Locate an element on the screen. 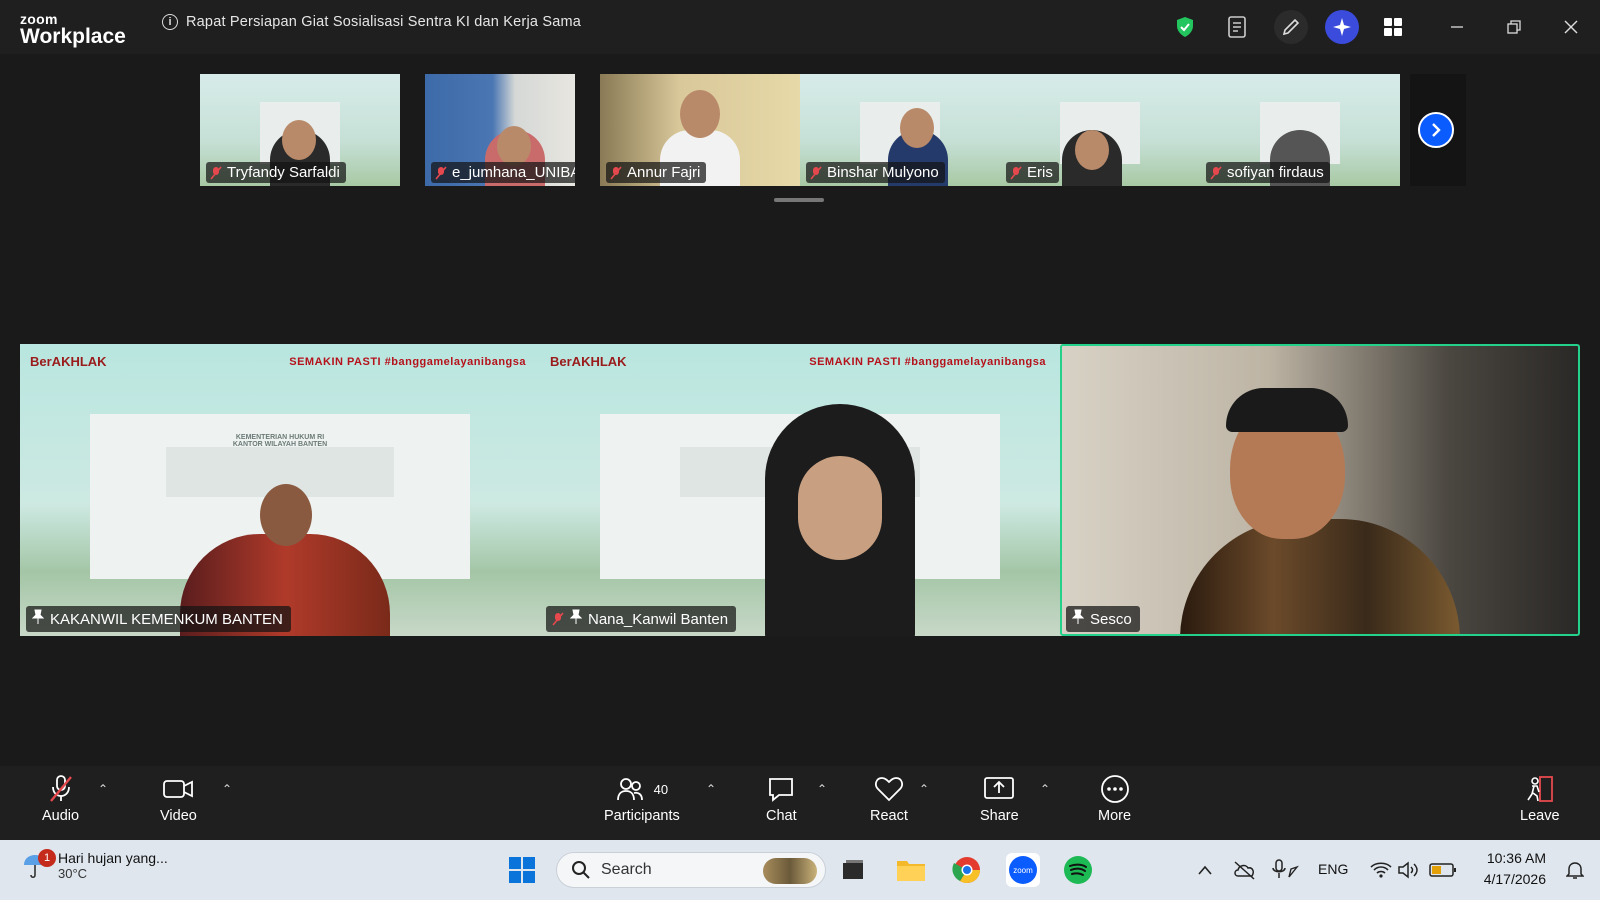 This screenshot has height=900, width=1600. tray-overflow-chevron-icon is located at coordinates (1205, 870).